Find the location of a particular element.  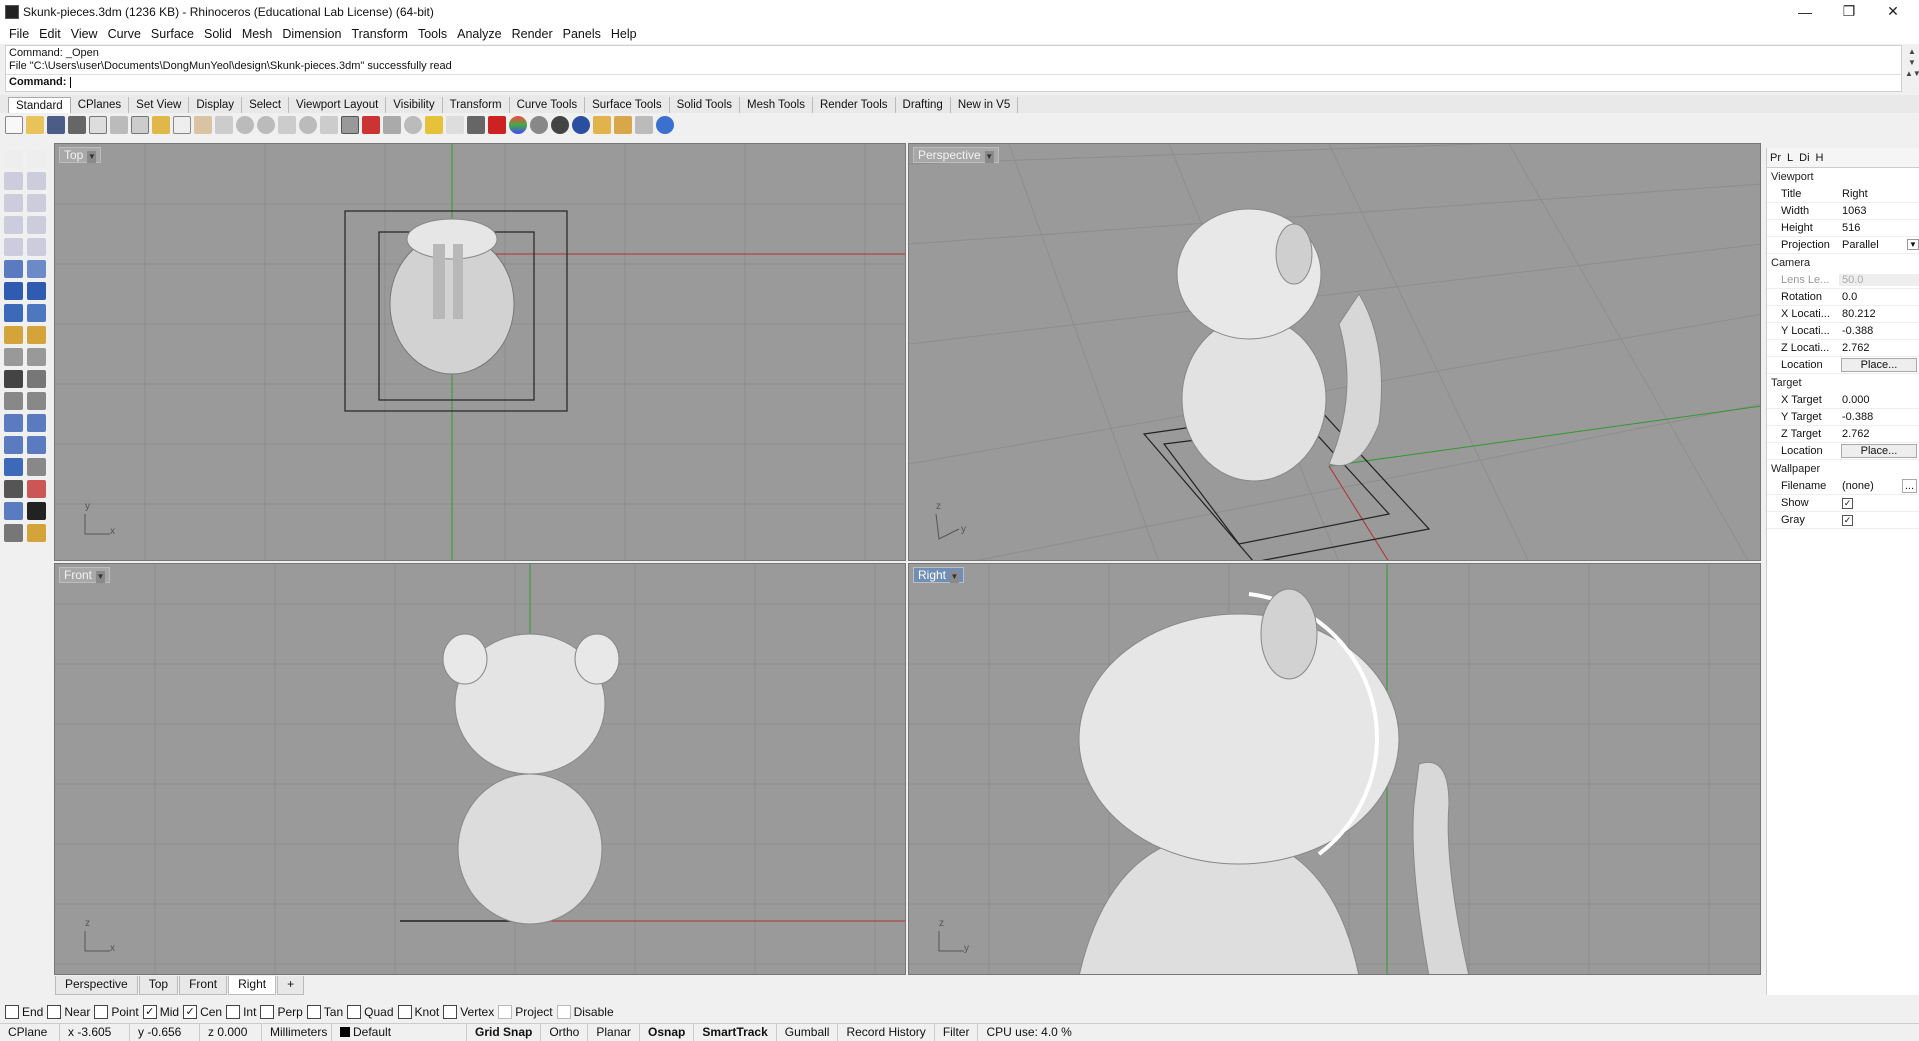

scale-icon is located at coordinates (36, 423).